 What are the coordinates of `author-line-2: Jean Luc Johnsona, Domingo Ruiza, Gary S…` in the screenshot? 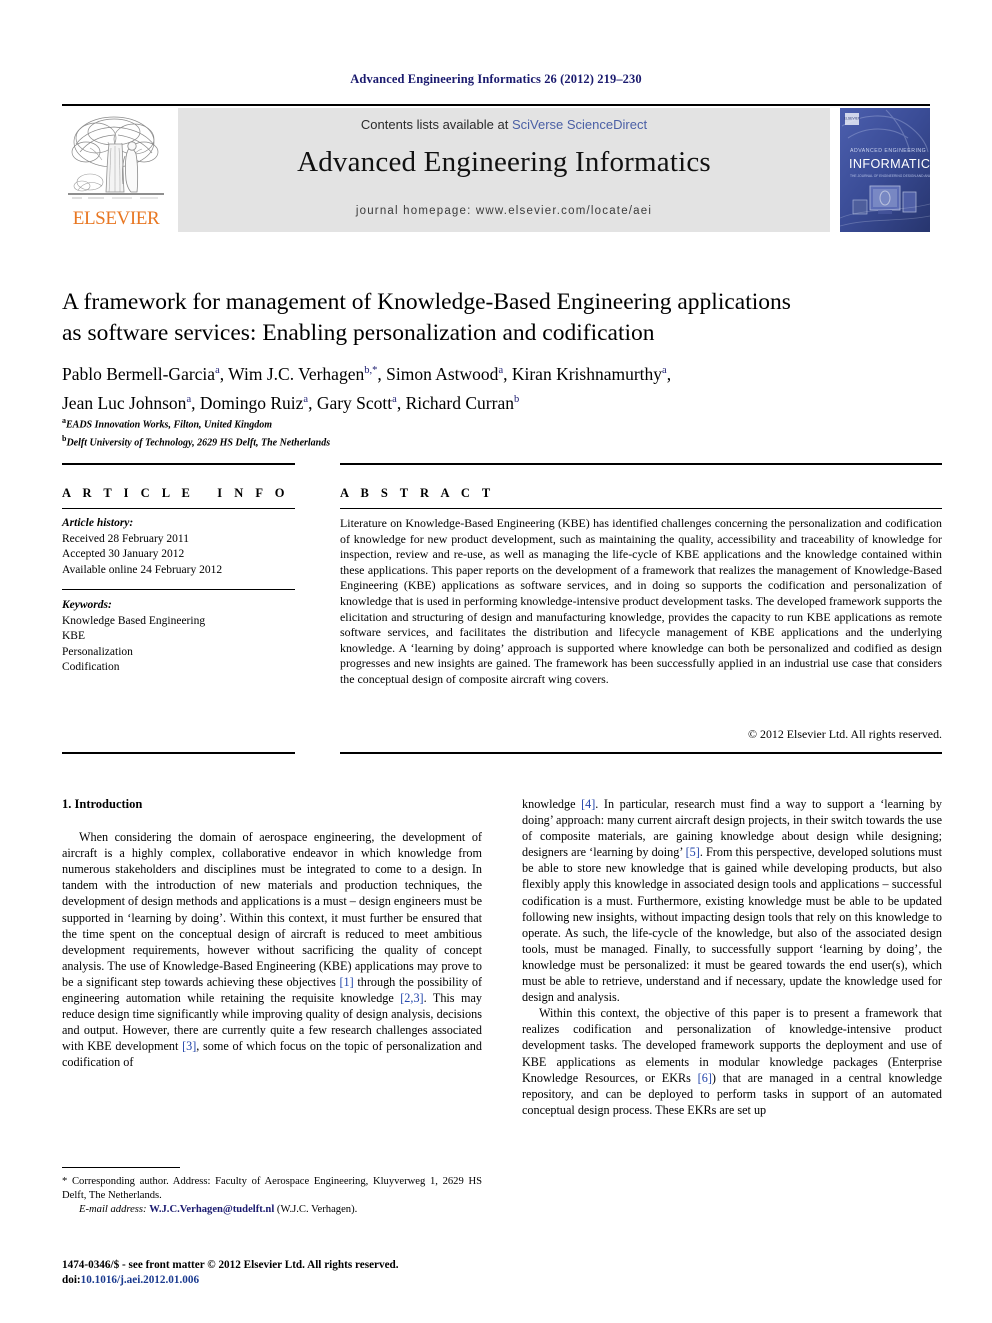 It's located at (291, 402).